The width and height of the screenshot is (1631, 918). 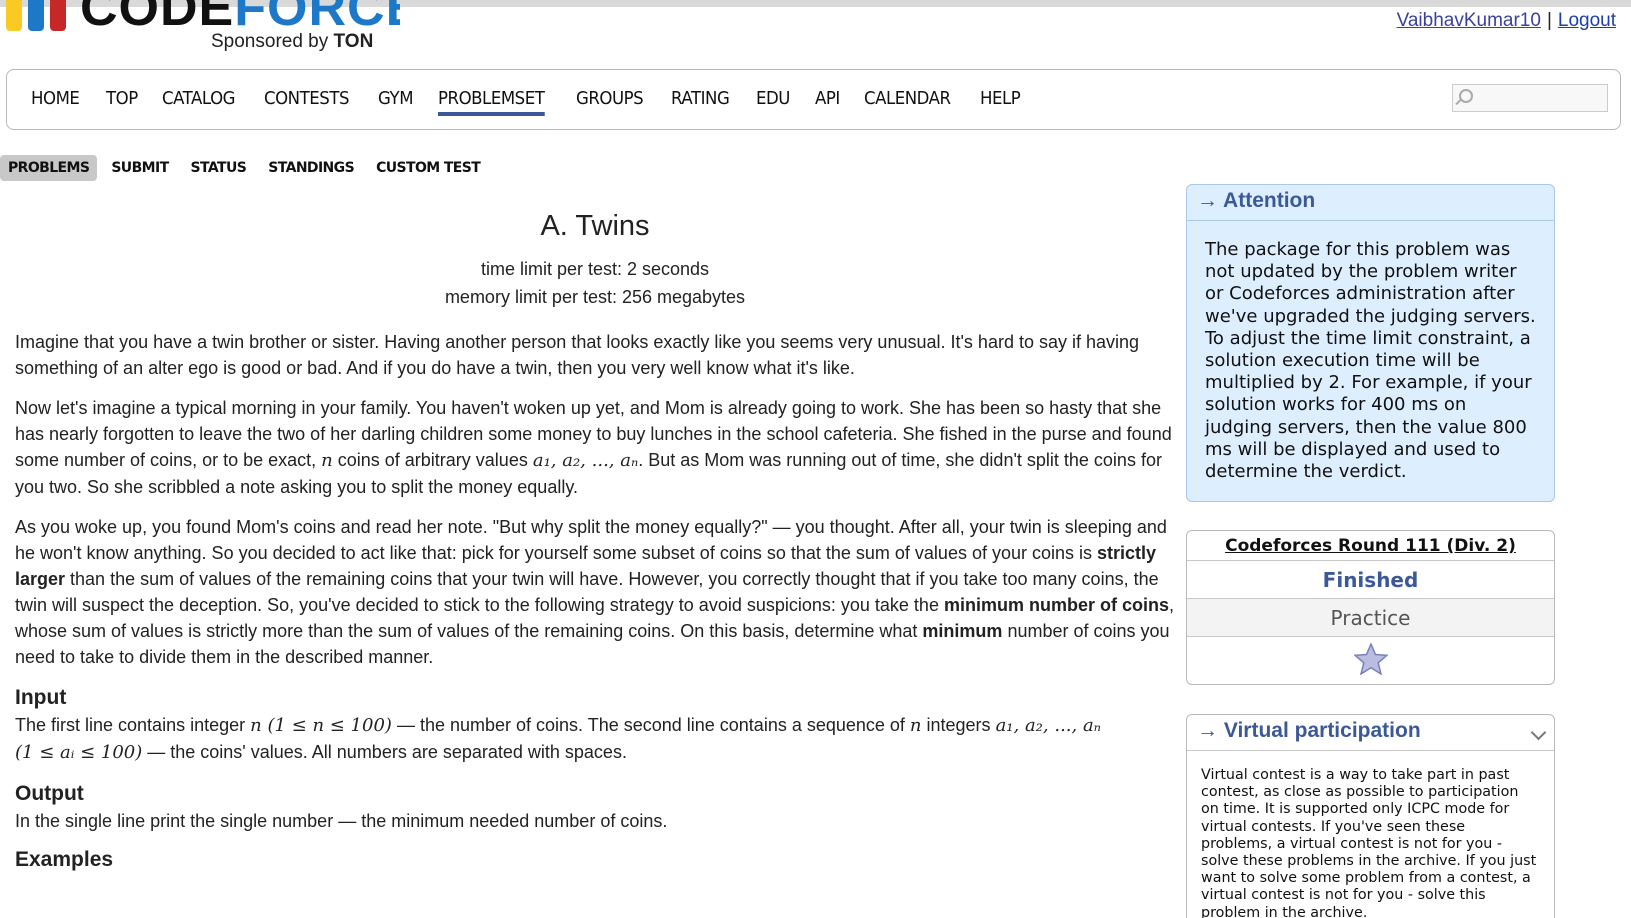 I want to click on problem-submenu: PROBLEMS SUBMIT STATUS STANDINGS CUSTOM TEST, so click(x=247, y=168).